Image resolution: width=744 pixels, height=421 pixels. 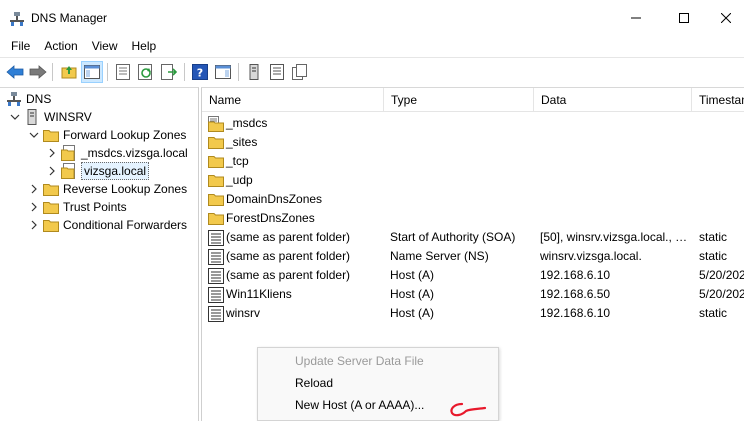 What do you see at coordinates (105, 46) in the screenshot?
I see `menu-view: View` at bounding box center [105, 46].